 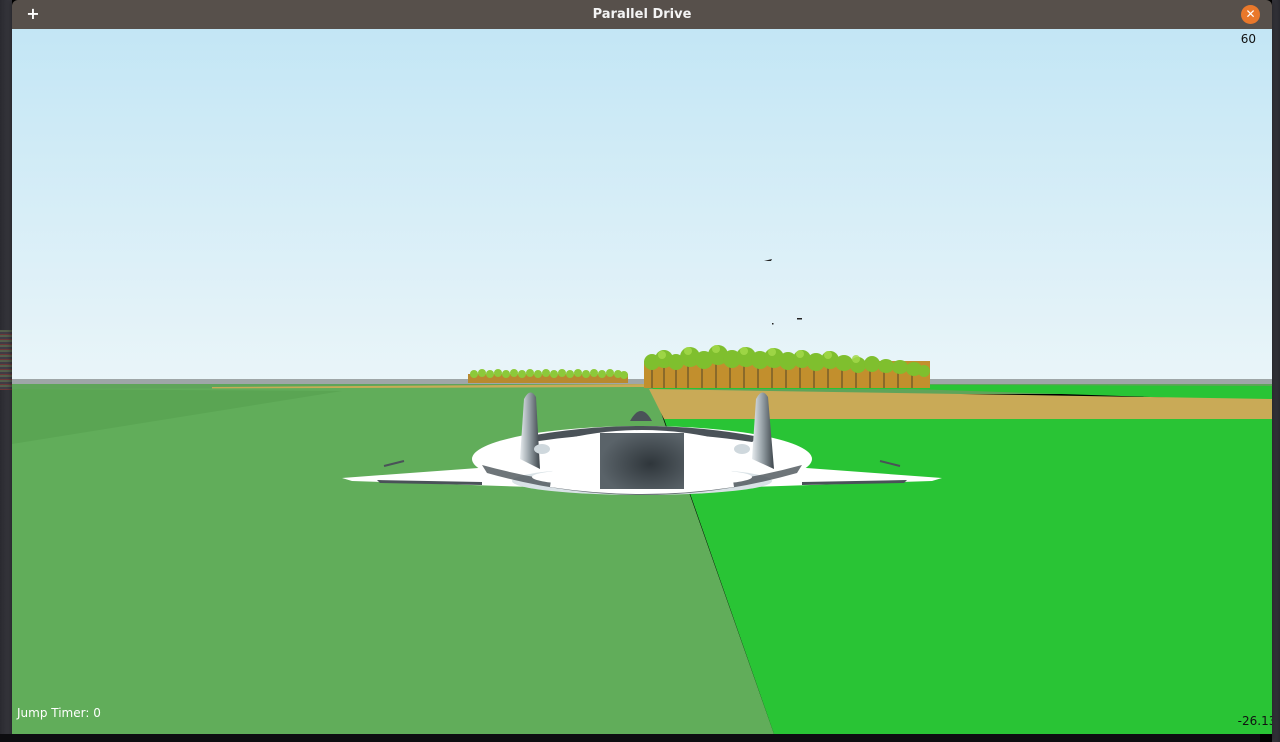 I want to click on coordinate-readout: -26.135, so click(x=1254, y=721).